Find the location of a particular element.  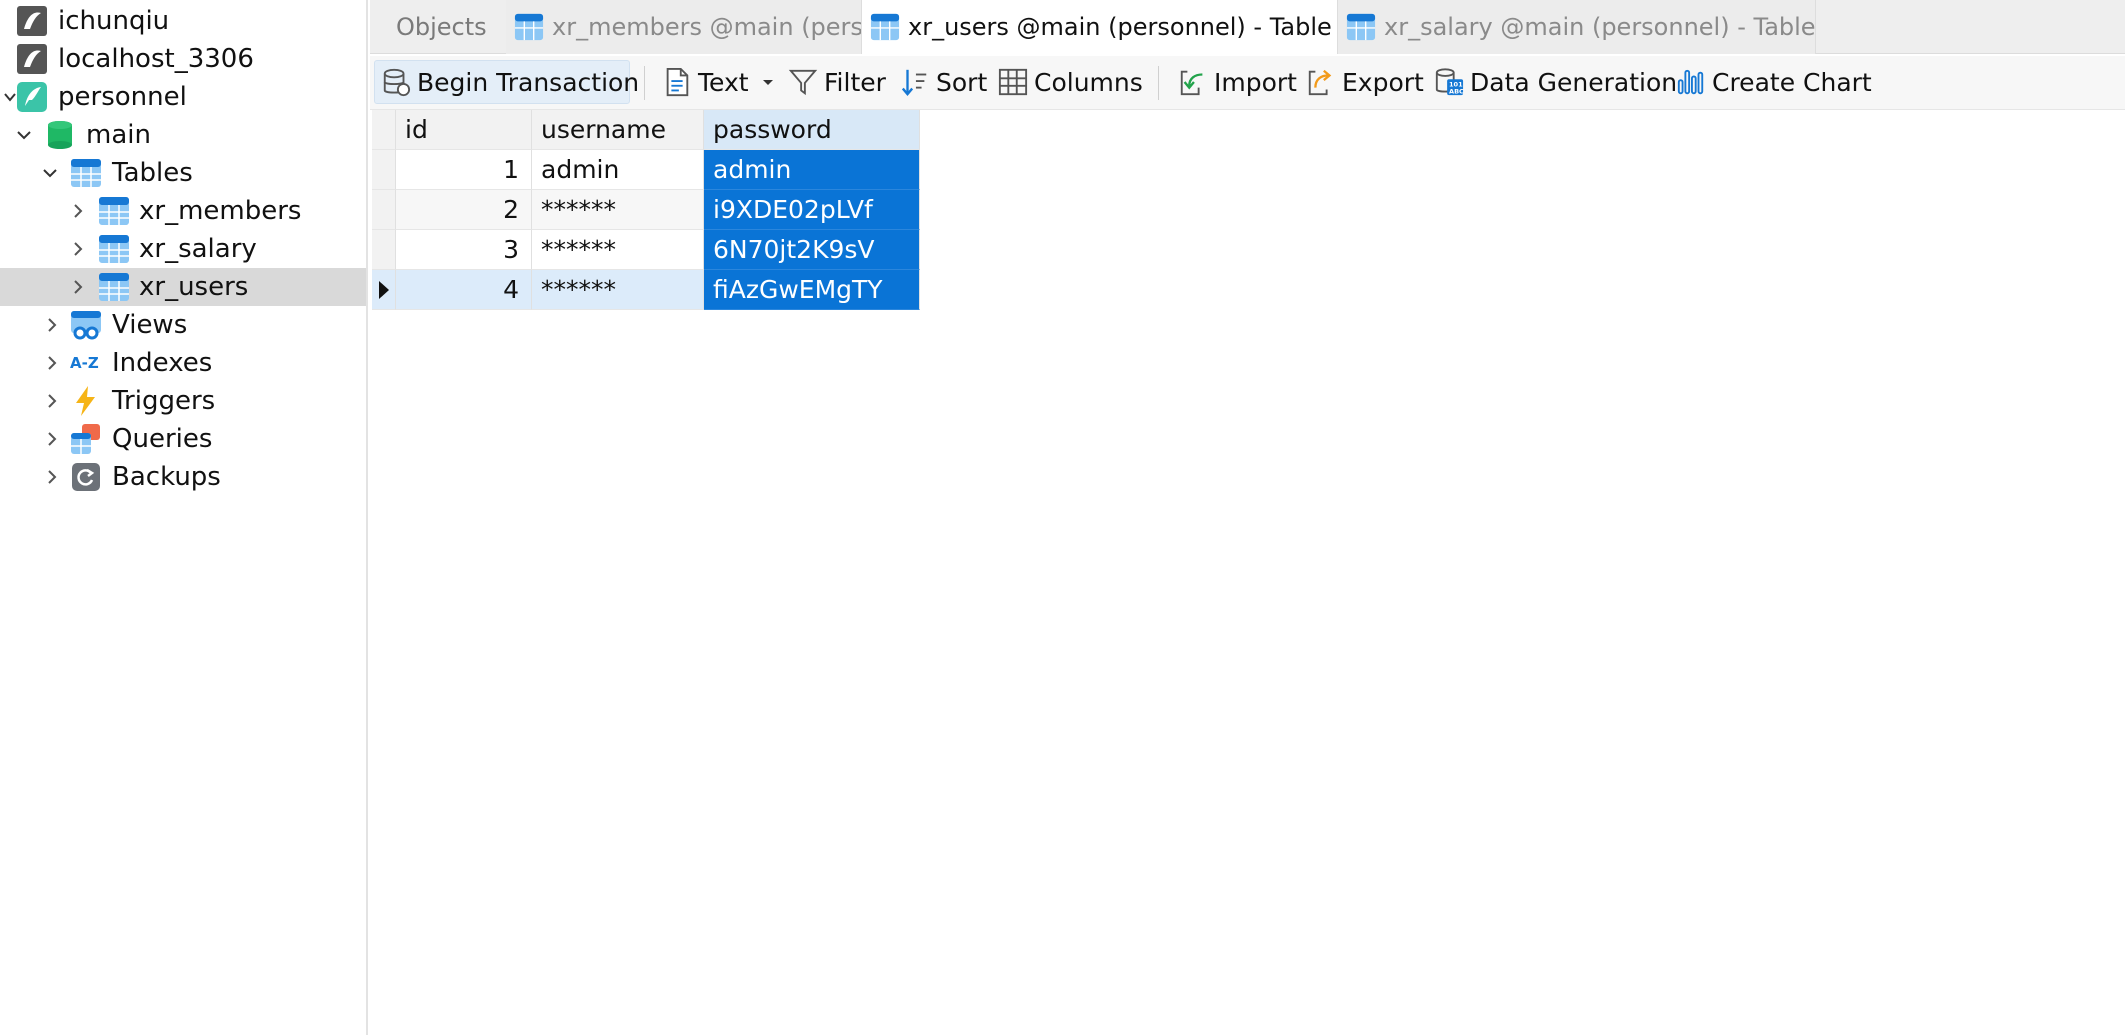

tree-item-triggers: Triggers is located at coordinates (183, 401).